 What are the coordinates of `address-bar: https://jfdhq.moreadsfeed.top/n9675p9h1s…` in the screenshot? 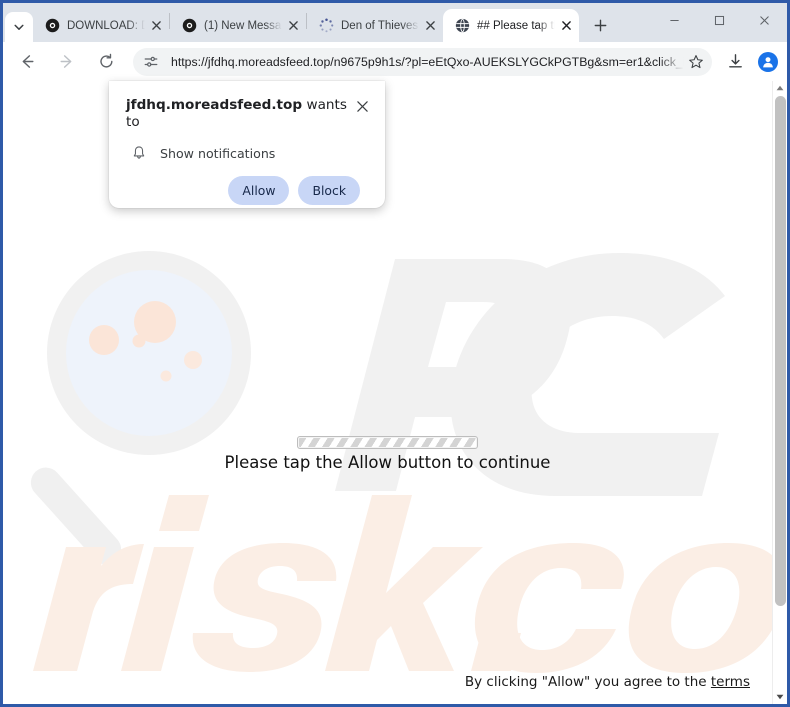 It's located at (422, 61).